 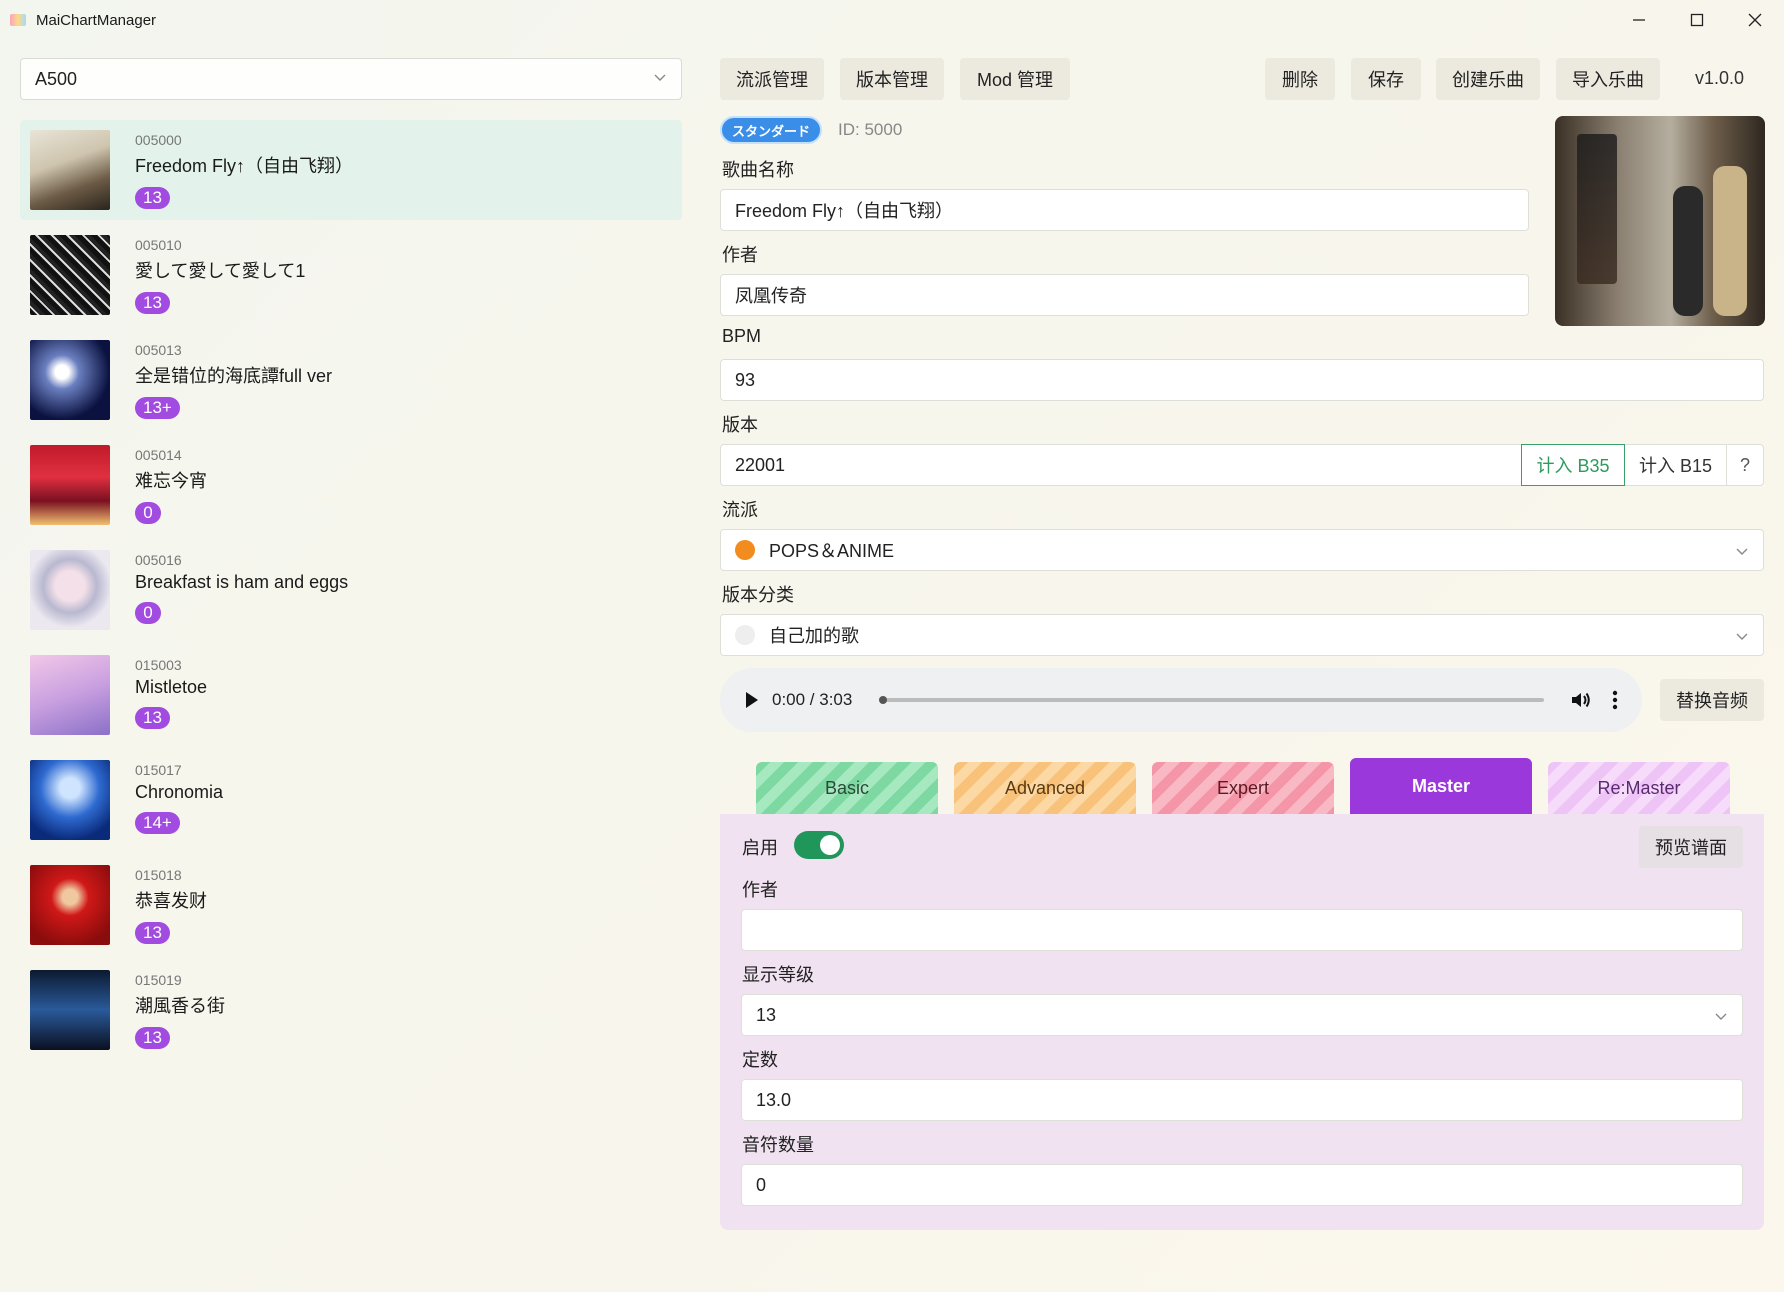 What do you see at coordinates (351, 800) in the screenshot?
I see `song-item: 015017 Chronomia 14+` at bounding box center [351, 800].